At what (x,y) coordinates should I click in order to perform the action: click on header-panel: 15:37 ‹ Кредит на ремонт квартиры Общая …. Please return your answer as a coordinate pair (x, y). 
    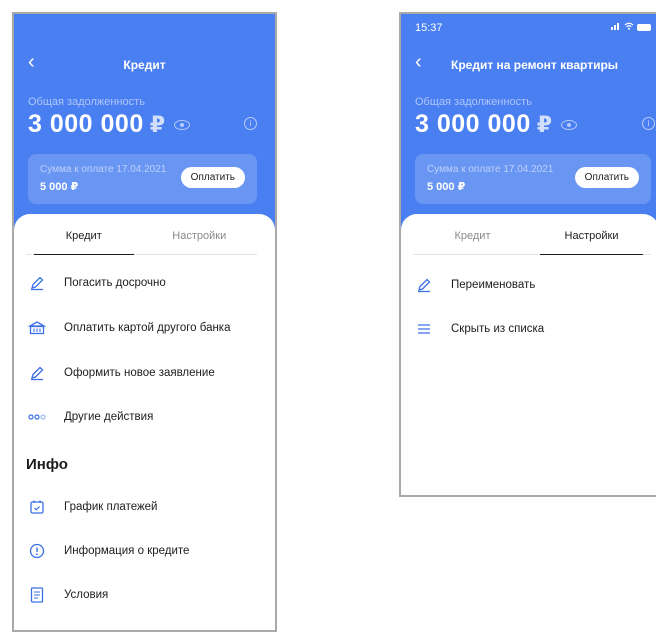
    Looking at the image, I should click on (528, 126).